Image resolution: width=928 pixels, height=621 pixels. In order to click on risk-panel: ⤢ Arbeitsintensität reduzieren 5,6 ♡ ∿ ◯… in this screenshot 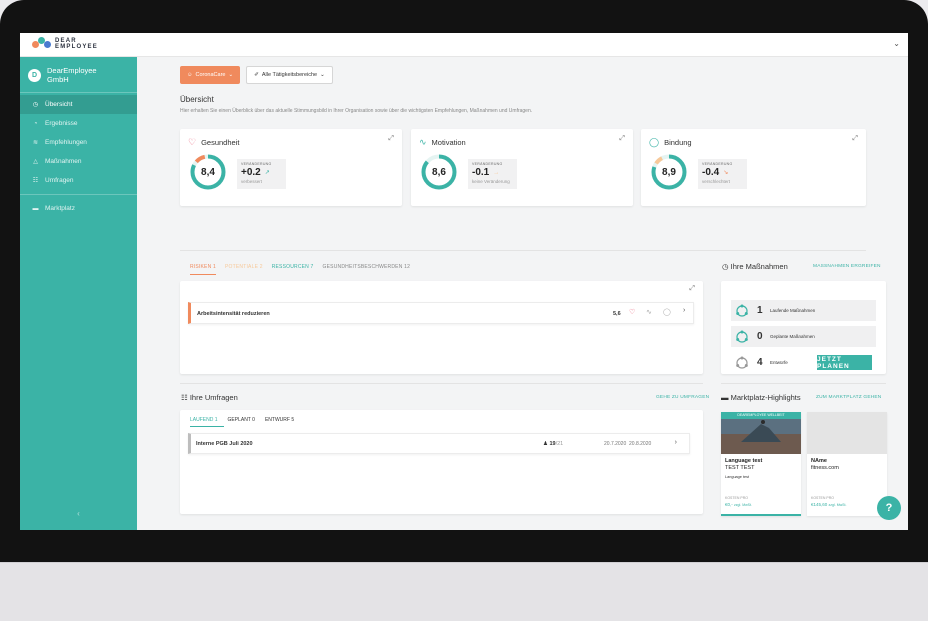, I will do `click(441, 327)`.